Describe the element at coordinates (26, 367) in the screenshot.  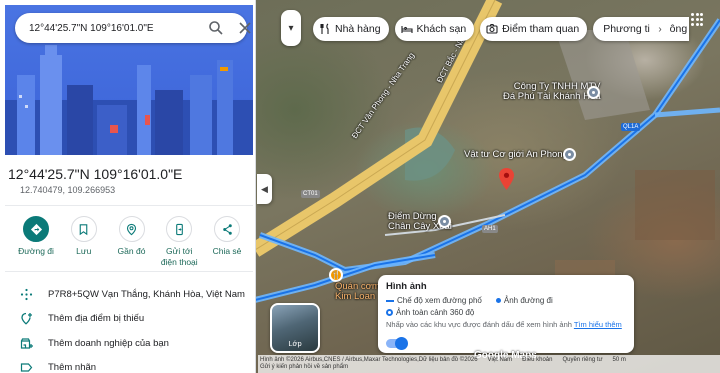
I see `label-icon` at that location.